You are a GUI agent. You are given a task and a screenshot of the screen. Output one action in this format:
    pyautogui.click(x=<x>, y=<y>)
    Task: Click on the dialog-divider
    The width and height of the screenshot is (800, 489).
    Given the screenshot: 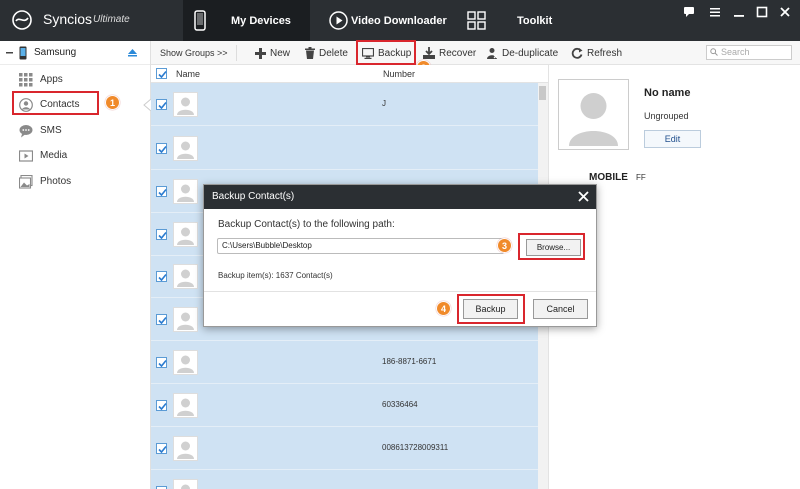 What is the action you would take?
    pyautogui.click(x=400, y=291)
    